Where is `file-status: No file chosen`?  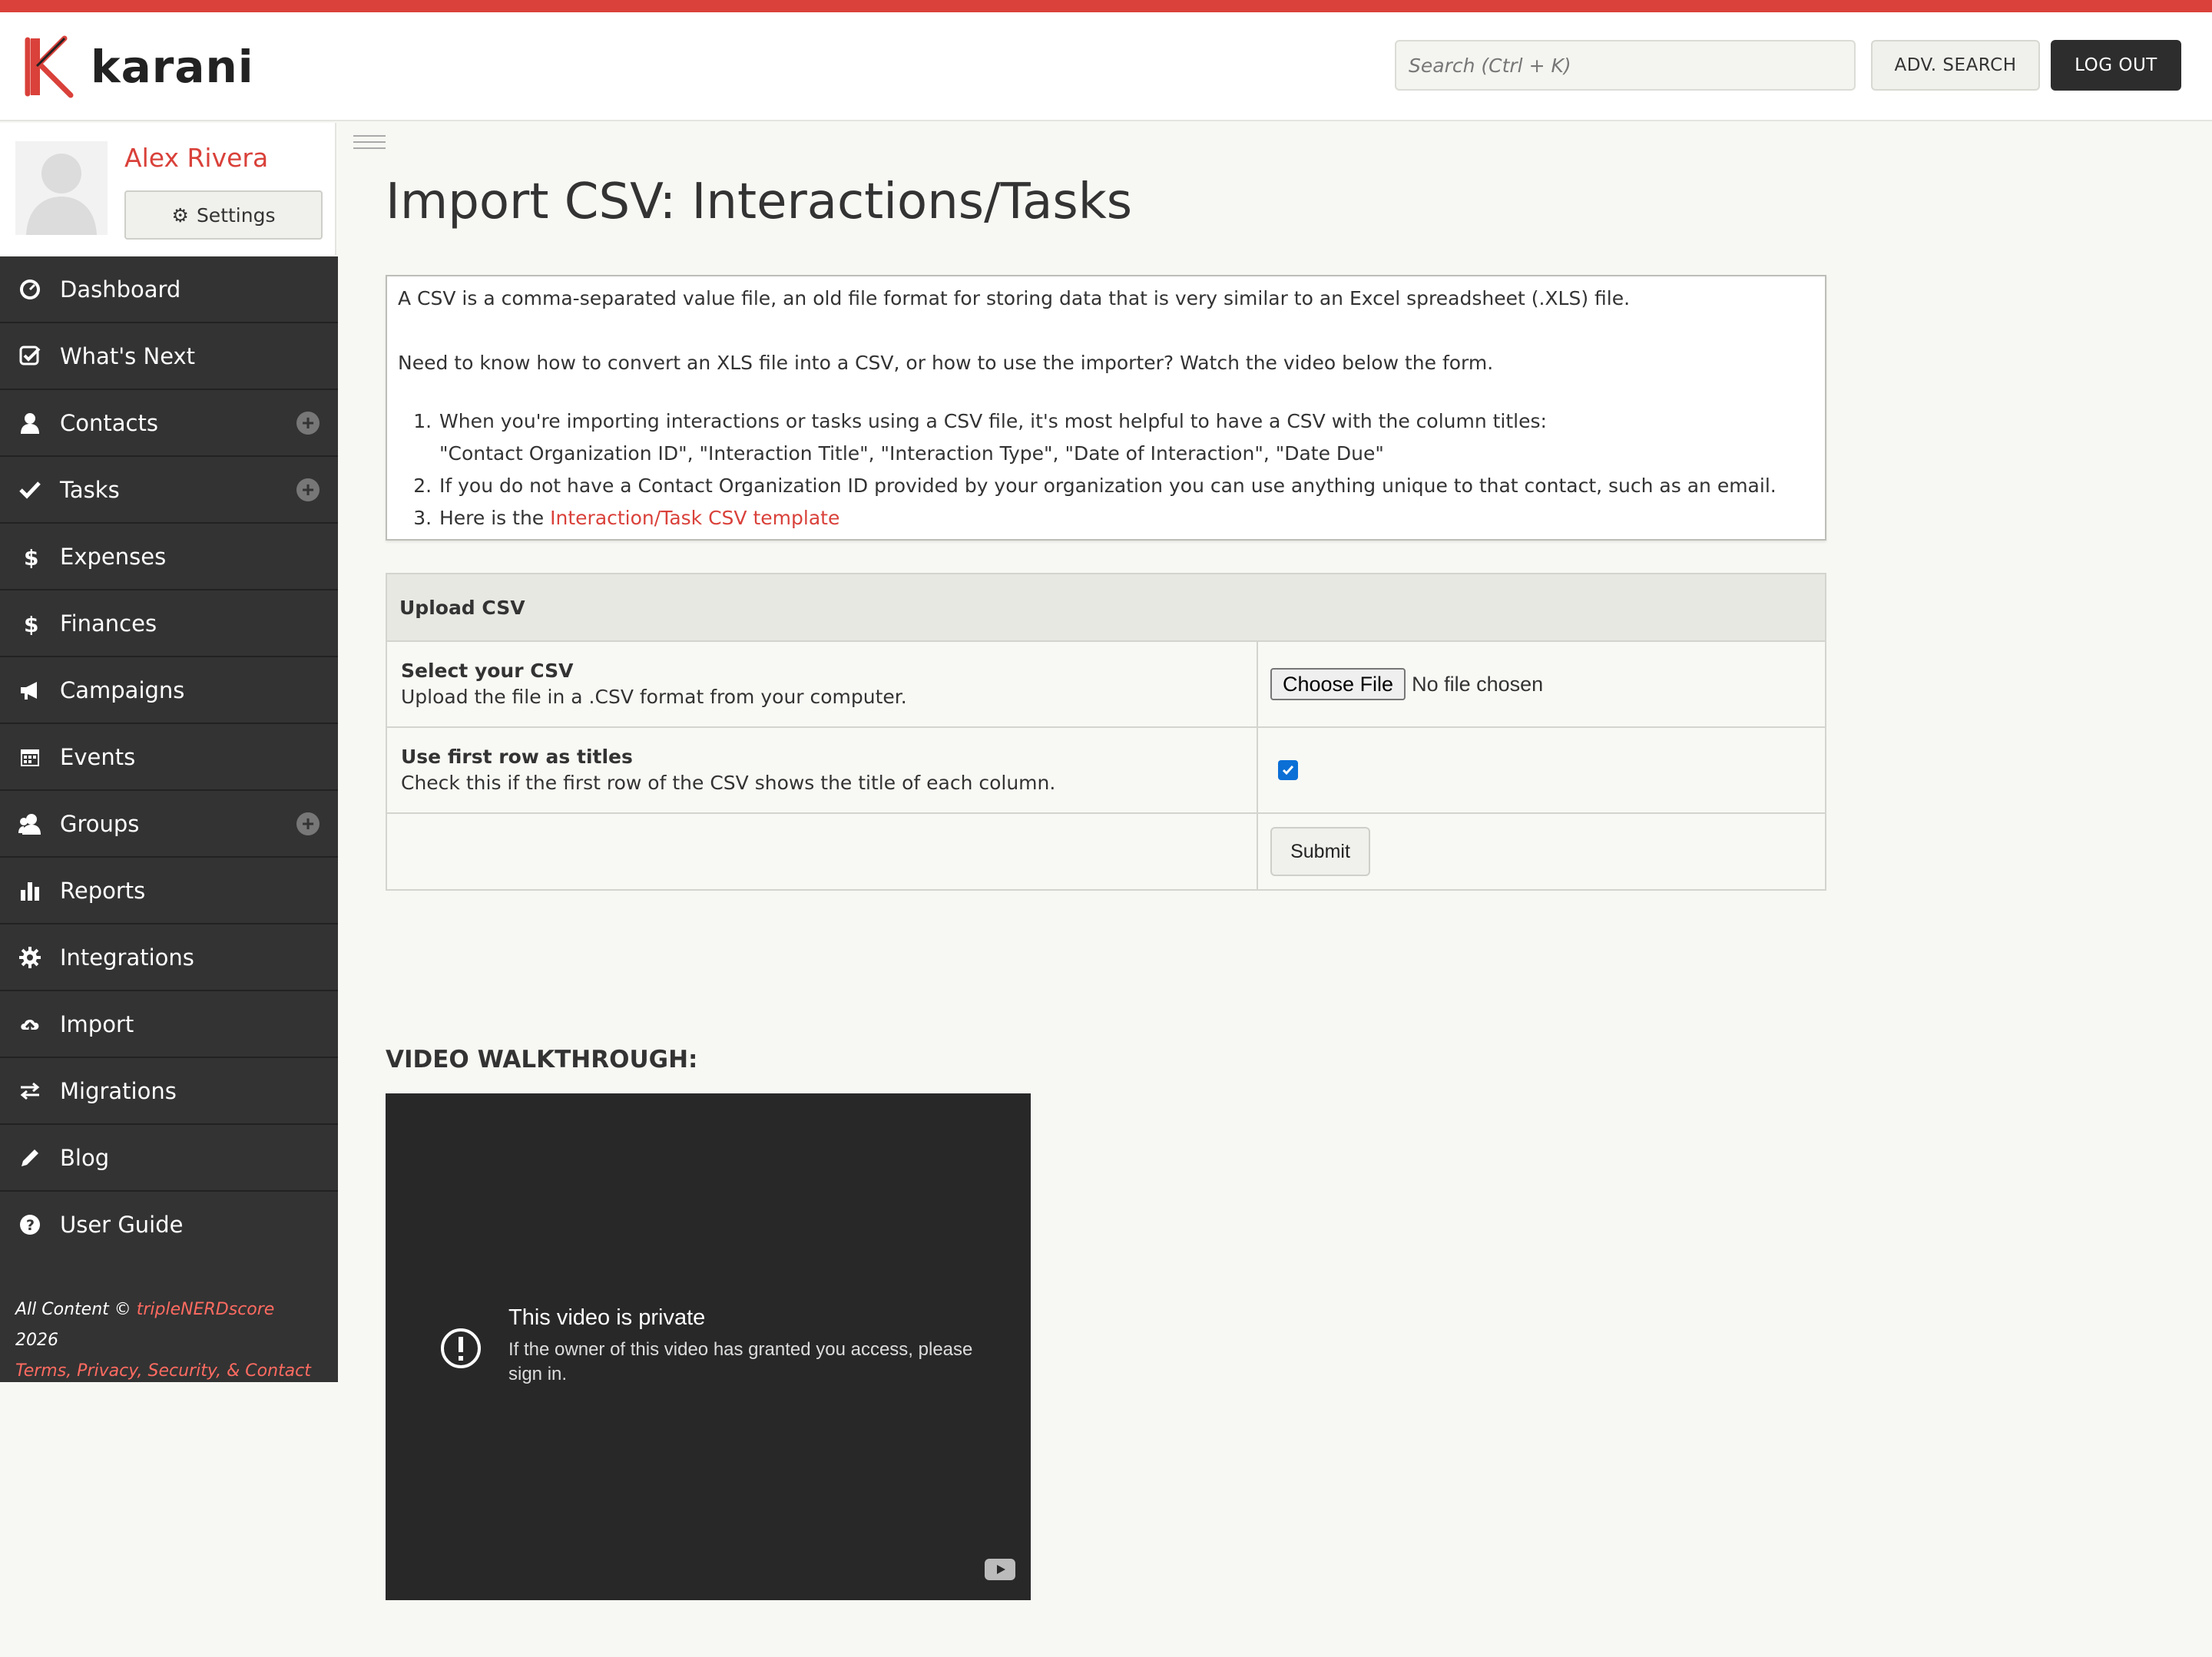
file-status: No file chosen is located at coordinates (1478, 684).